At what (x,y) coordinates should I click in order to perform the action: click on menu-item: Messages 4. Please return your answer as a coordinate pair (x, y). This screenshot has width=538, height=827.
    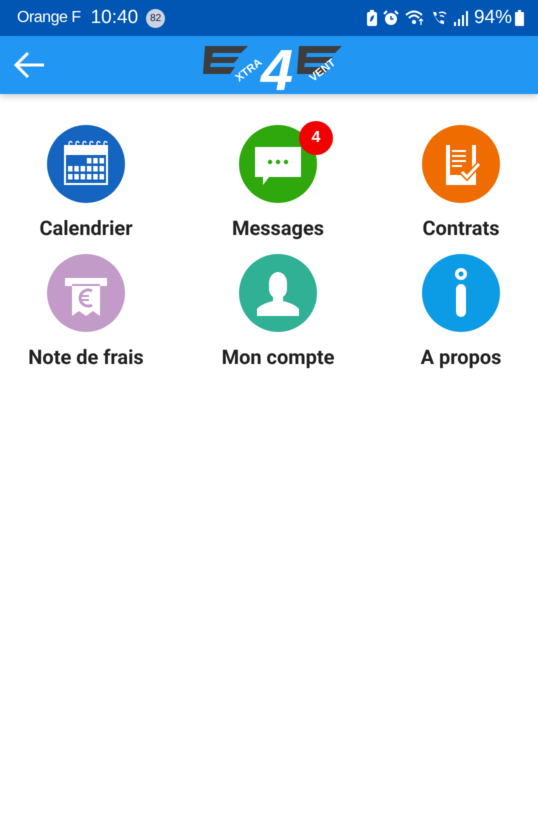
    Looking at the image, I should click on (278, 180).